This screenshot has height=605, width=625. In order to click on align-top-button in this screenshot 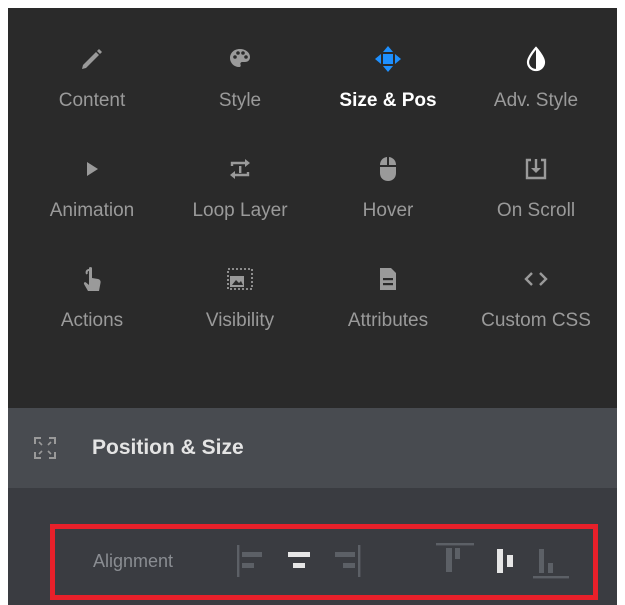, I will do `click(455, 563)`.